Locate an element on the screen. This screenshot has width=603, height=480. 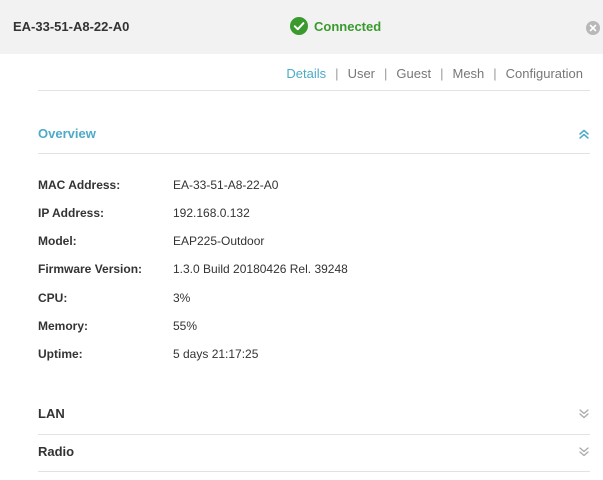
tab-mesh: Mesh is located at coordinates (468, 73).